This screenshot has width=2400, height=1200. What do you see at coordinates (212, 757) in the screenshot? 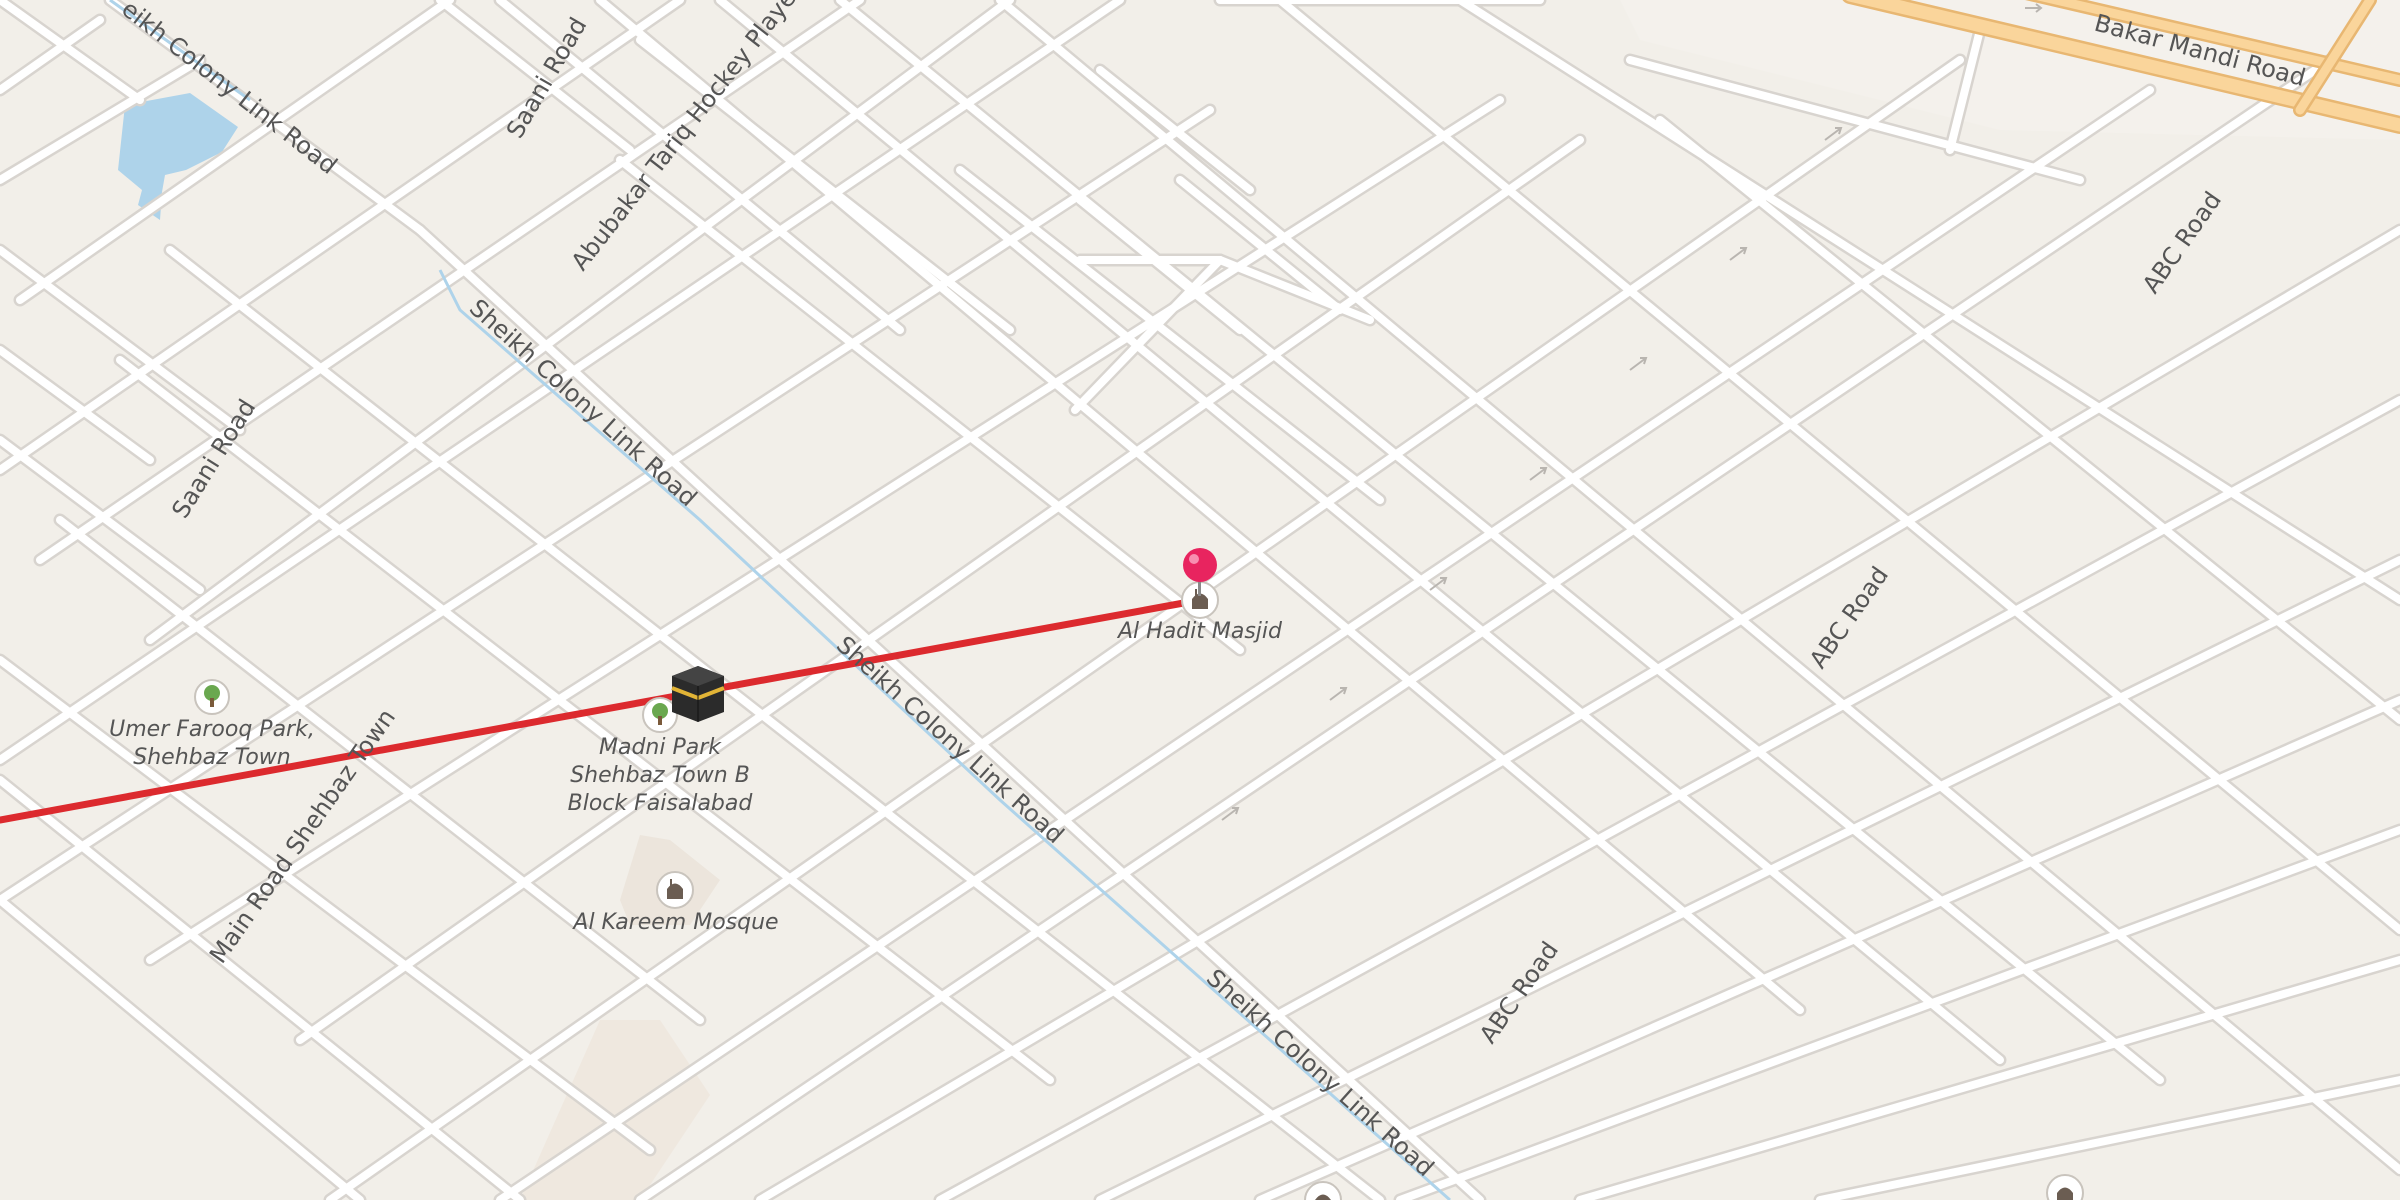
I see `poi-label: Shehbaz Town` at bounding box center [212, 757].